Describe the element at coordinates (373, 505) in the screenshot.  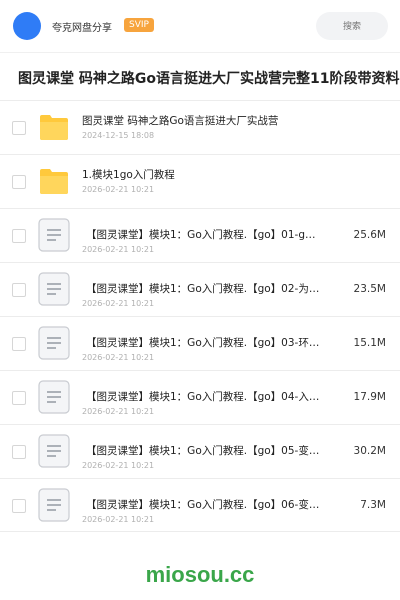
I see `item-size: 7.3M` at that location.